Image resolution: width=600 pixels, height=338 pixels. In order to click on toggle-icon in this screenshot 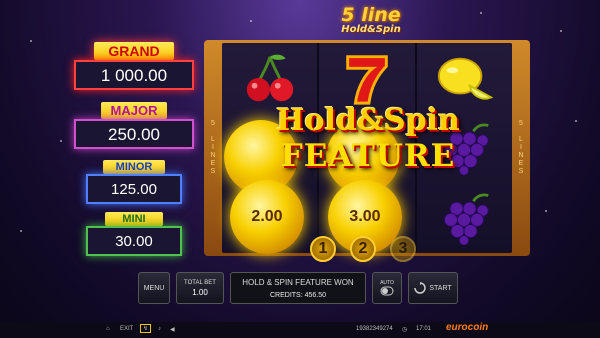, I will do `click(387, 291)`.